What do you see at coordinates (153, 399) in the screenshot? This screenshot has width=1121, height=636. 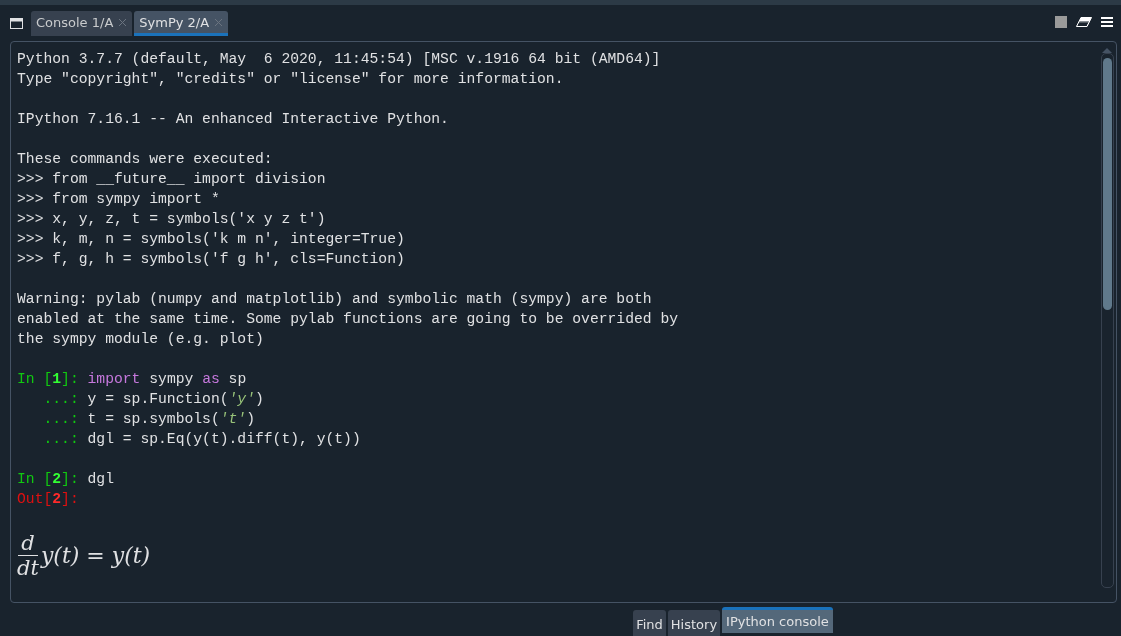 I see `console-line: ...: y = sp.Function('y')` at bounding box center [153, 399].